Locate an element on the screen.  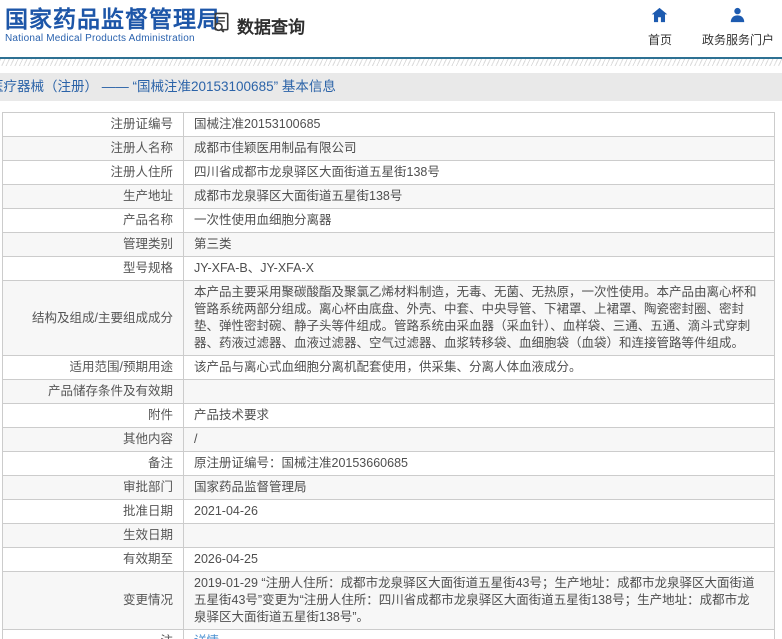
field-label: ●注 is located at coordinates (93, 634).